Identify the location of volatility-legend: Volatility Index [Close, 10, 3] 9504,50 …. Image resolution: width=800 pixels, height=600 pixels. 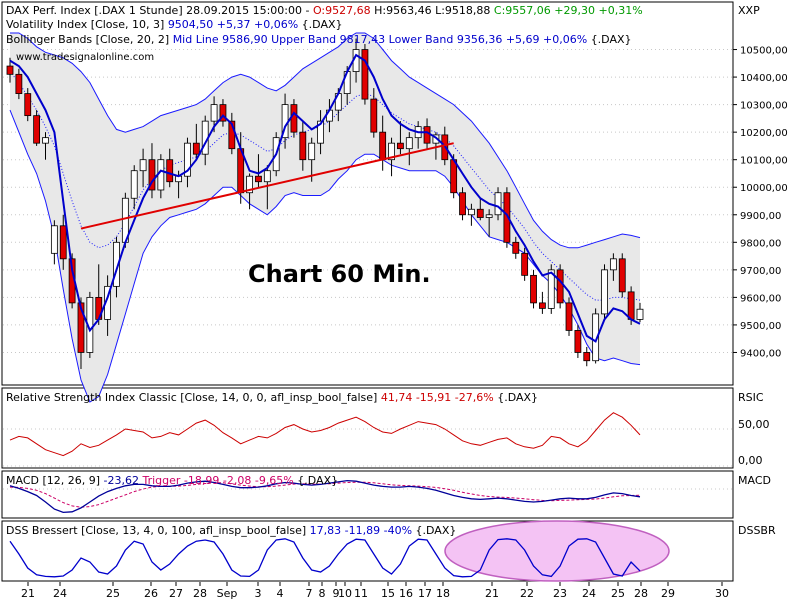
(174, 24).